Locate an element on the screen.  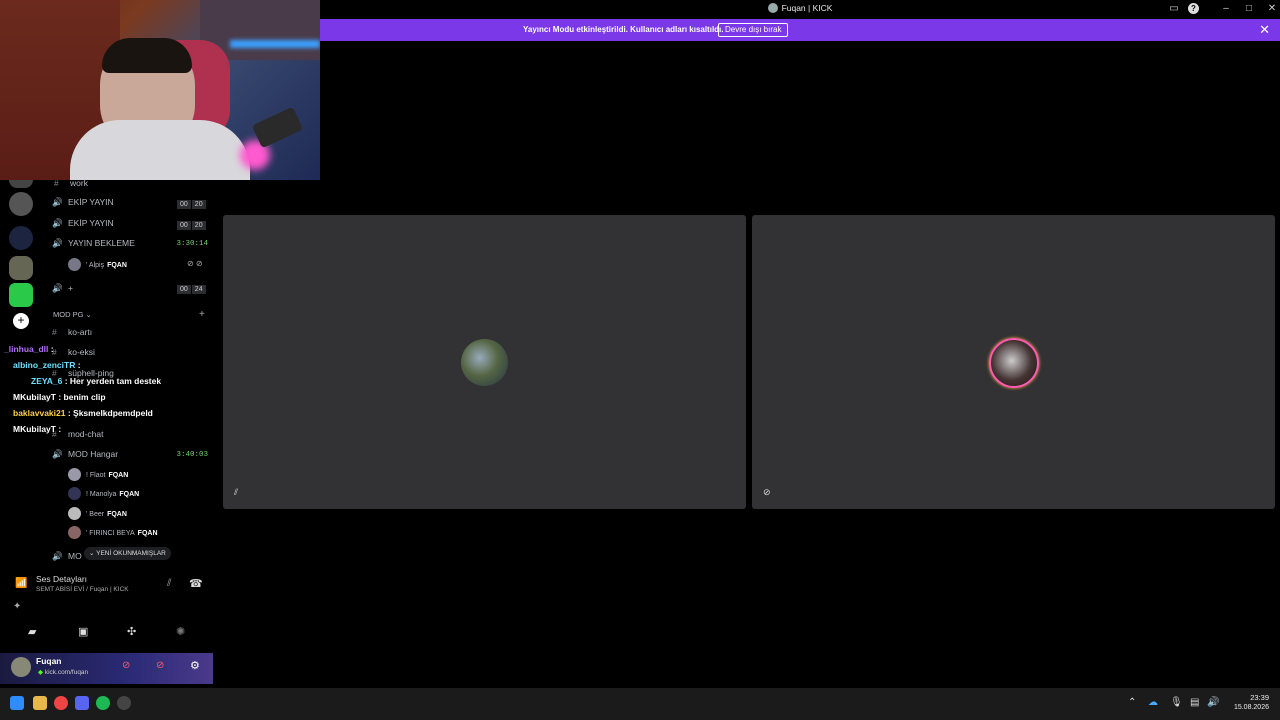
voice-details-subtitle: SEMT ABİSİ EVİ / Fuqan | KICK is located at coordinates (82, 589).